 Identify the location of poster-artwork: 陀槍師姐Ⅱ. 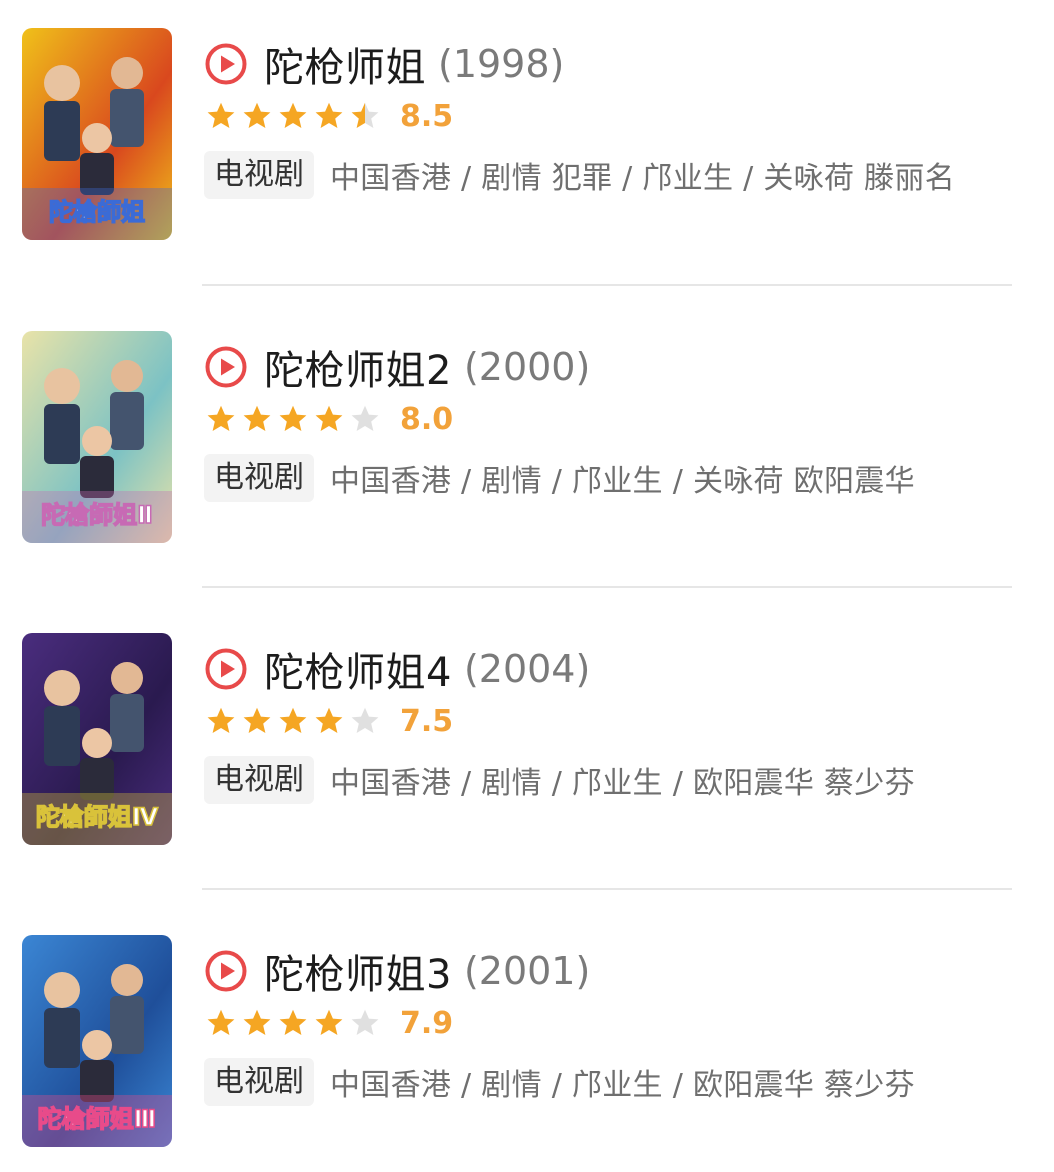
(97, 437).